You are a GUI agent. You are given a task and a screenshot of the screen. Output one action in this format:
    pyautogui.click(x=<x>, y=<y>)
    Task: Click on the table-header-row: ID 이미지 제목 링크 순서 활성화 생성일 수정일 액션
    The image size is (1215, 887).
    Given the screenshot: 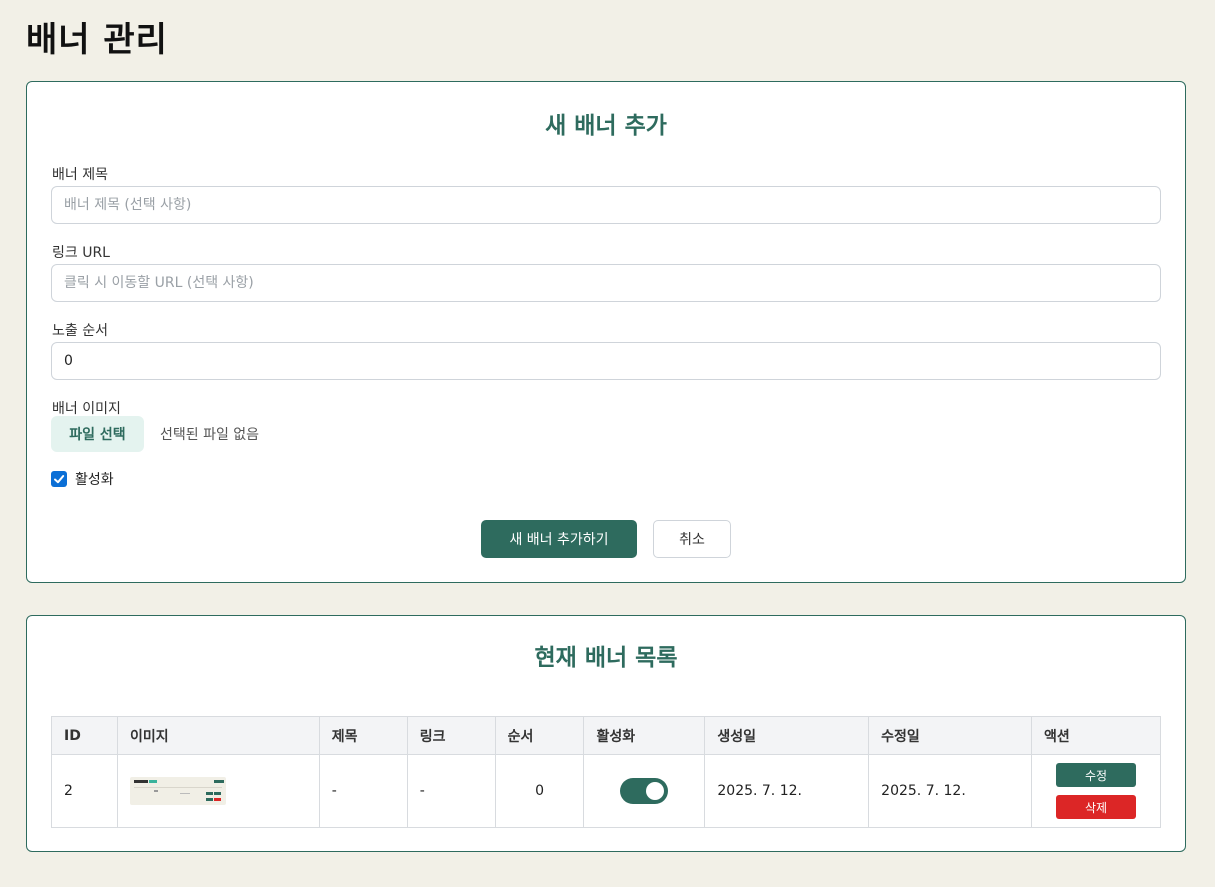 What is the action you would take?
    pyautogui.click(x=606, y=735)
    